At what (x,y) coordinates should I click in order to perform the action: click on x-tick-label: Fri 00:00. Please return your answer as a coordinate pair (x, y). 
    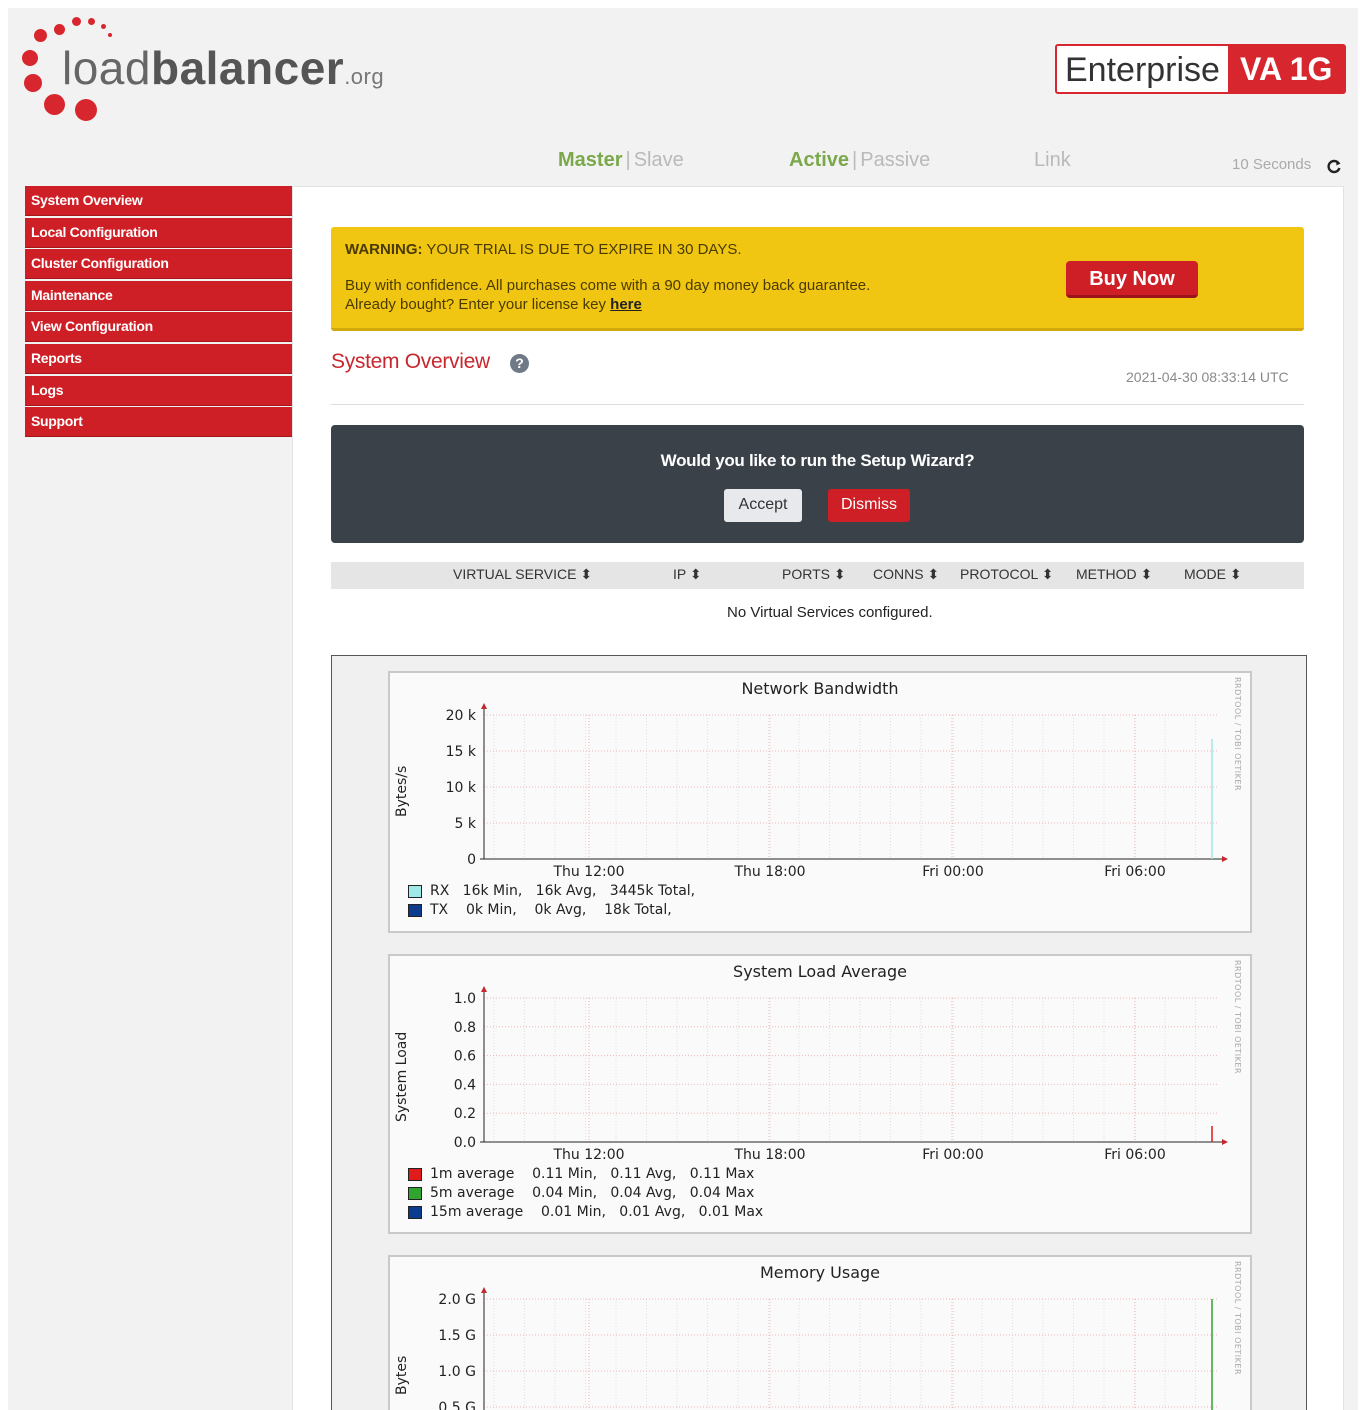
    Looking at the image, I should click on (952, 872).